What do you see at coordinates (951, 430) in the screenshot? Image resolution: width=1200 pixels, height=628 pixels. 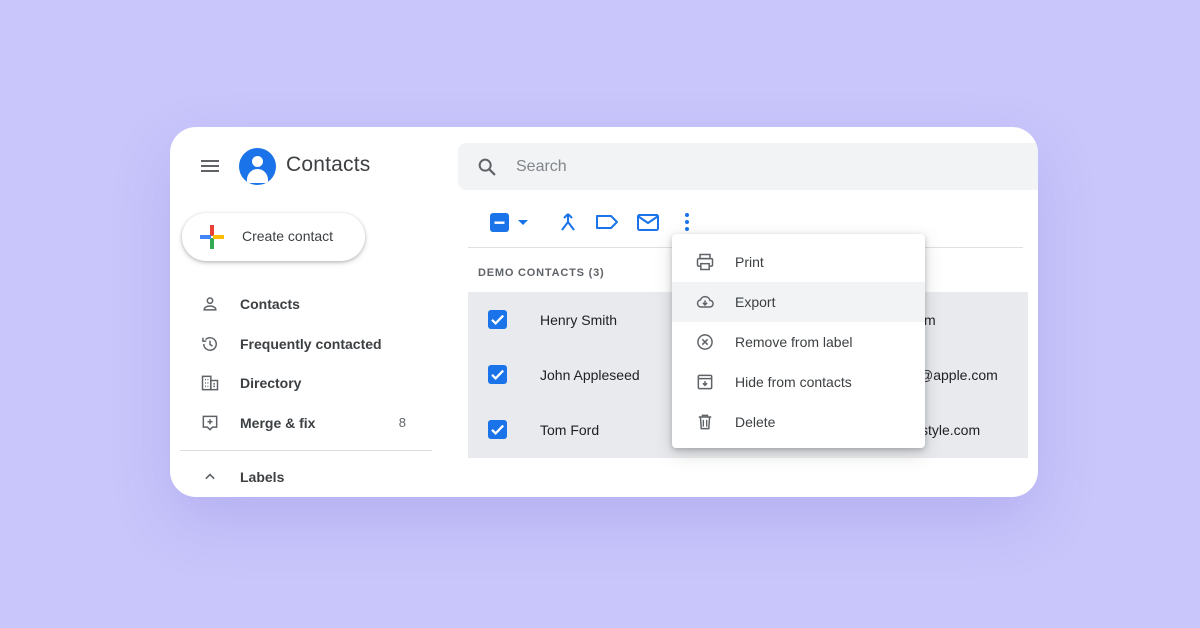 I see `contact-email: style.com` at bounding box center [951, 430].